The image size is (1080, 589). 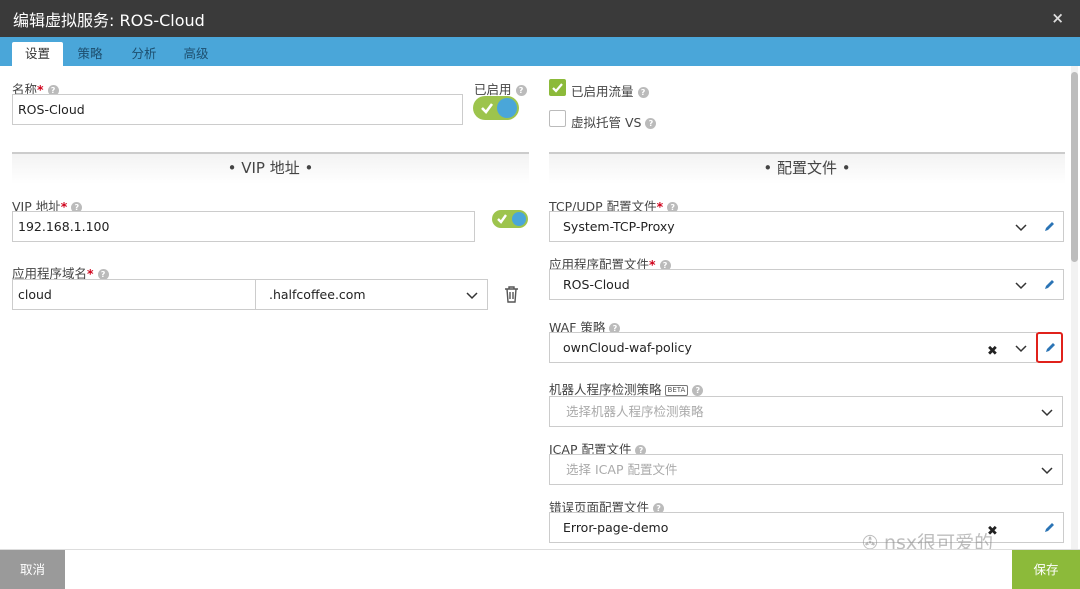 What do you see at coordinates (614, 121) in the screenshot?
I see `virtual-hosted-vs-label: 虚拟托管 VS?` at bounding box center [614, 121].